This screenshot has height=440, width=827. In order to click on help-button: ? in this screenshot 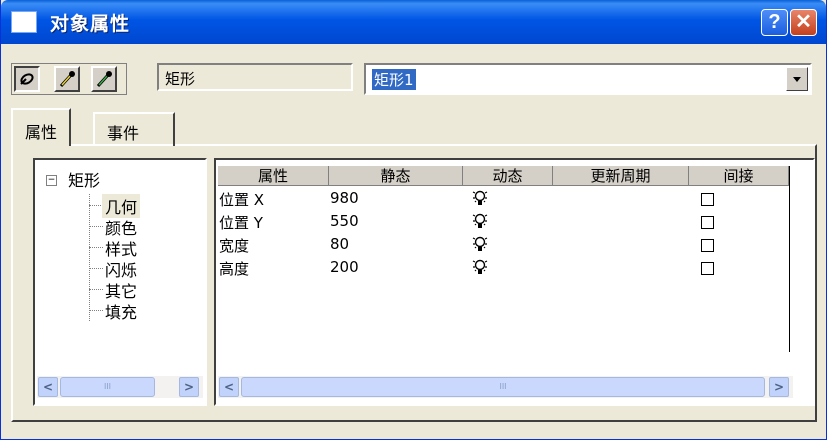, I will do `click(774, 22)`.